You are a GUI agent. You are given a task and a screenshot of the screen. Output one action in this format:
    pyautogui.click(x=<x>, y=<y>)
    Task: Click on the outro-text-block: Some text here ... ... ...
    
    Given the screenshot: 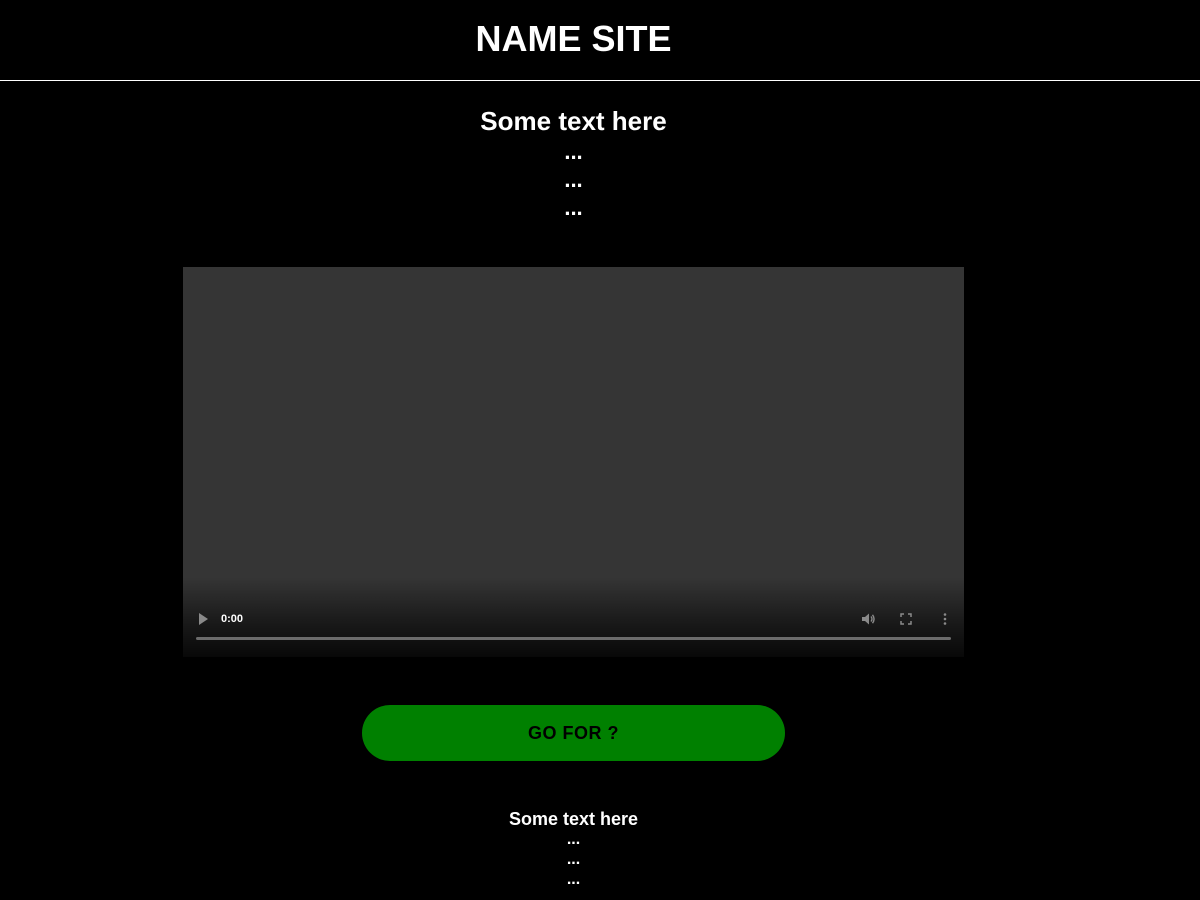 What is the action you would take?
    pyautogui.click(x=573, y=849)
    